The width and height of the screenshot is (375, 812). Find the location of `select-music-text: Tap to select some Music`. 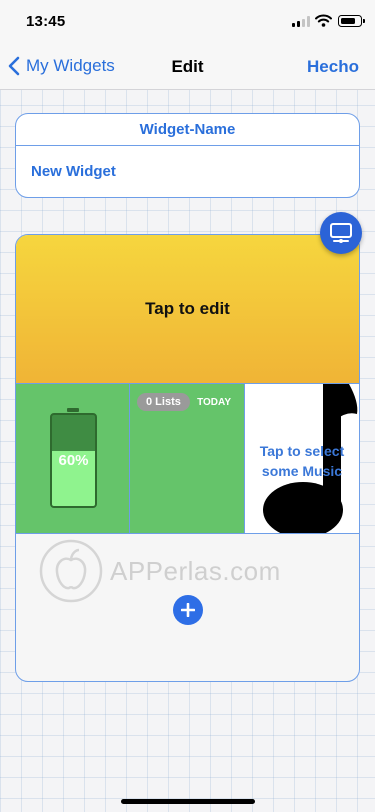

select-music-text: Tap to select some Music is located at coordinates (302, 461).